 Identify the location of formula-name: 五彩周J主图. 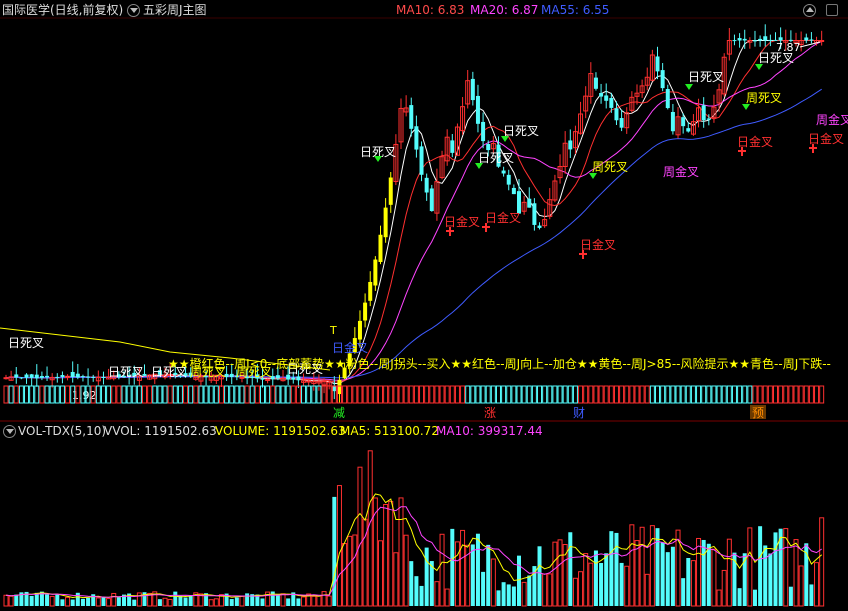
(175, 10).